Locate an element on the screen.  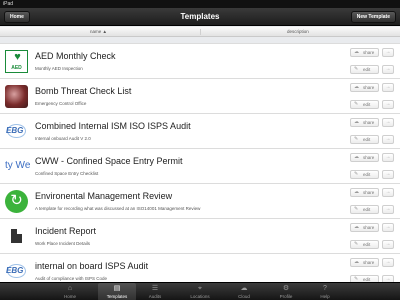
tab-label: Help is located at coordinates (325, 296).